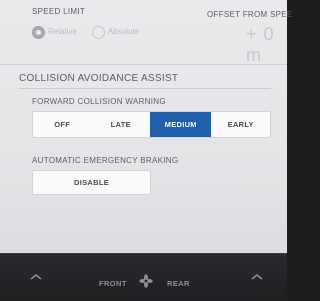 Image resolution: width=320 pixels, height=301 pixels. I want to click on forward-collision-selector: OFF LATE MEDIUM EARLY, so click(151, 124).